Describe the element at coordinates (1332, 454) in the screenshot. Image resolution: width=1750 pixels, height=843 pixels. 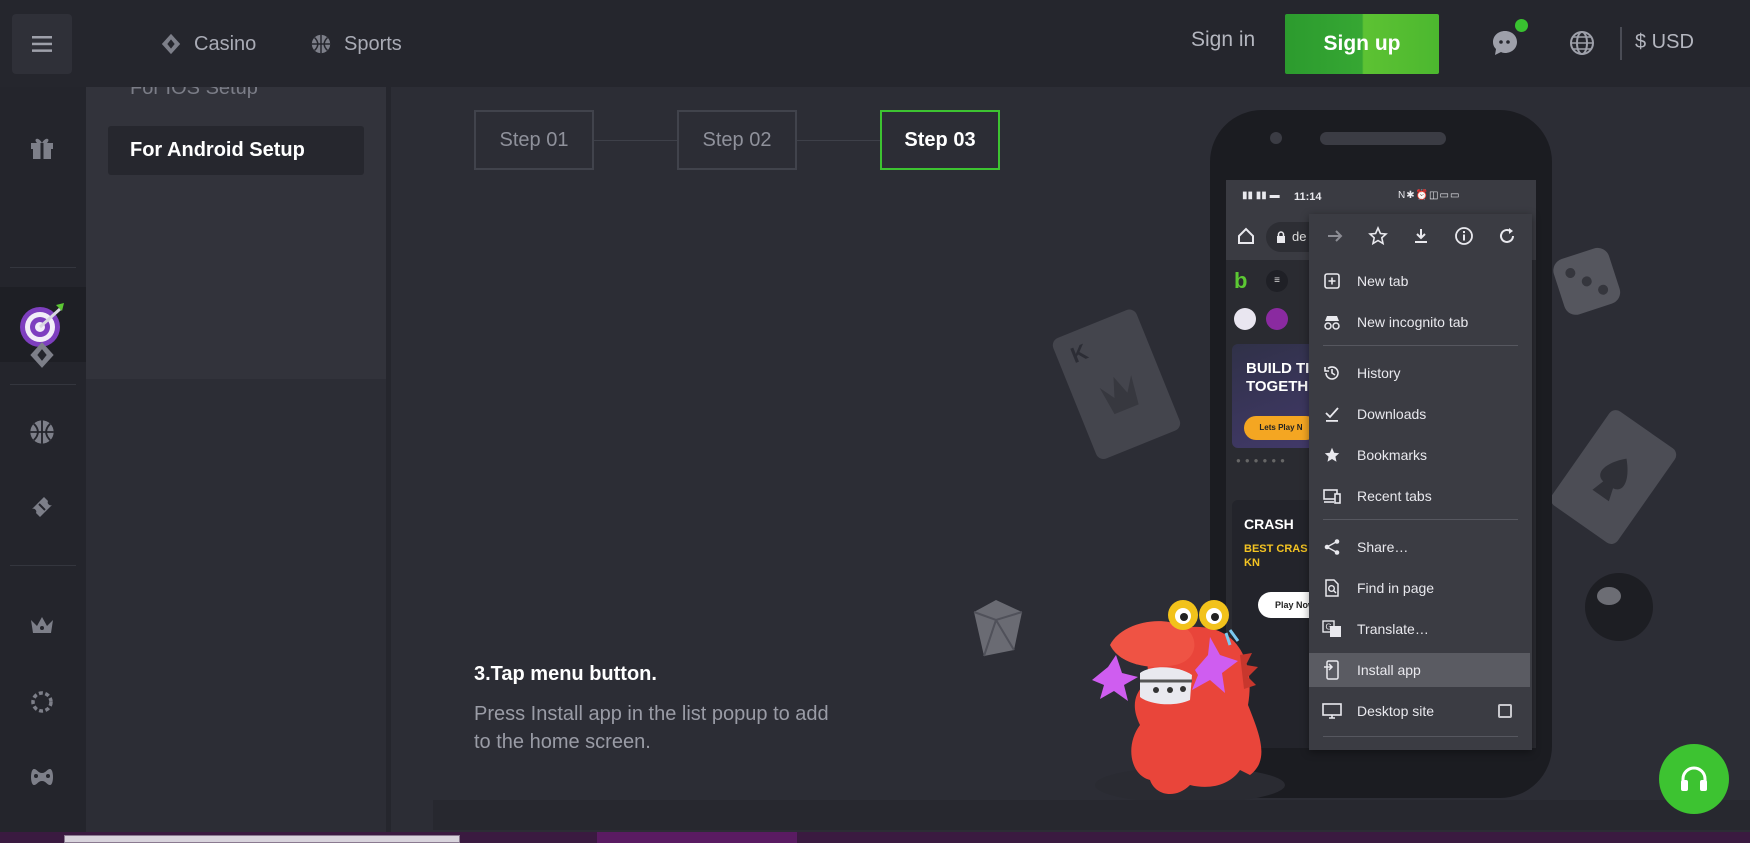
I see `star-icon` at that location.